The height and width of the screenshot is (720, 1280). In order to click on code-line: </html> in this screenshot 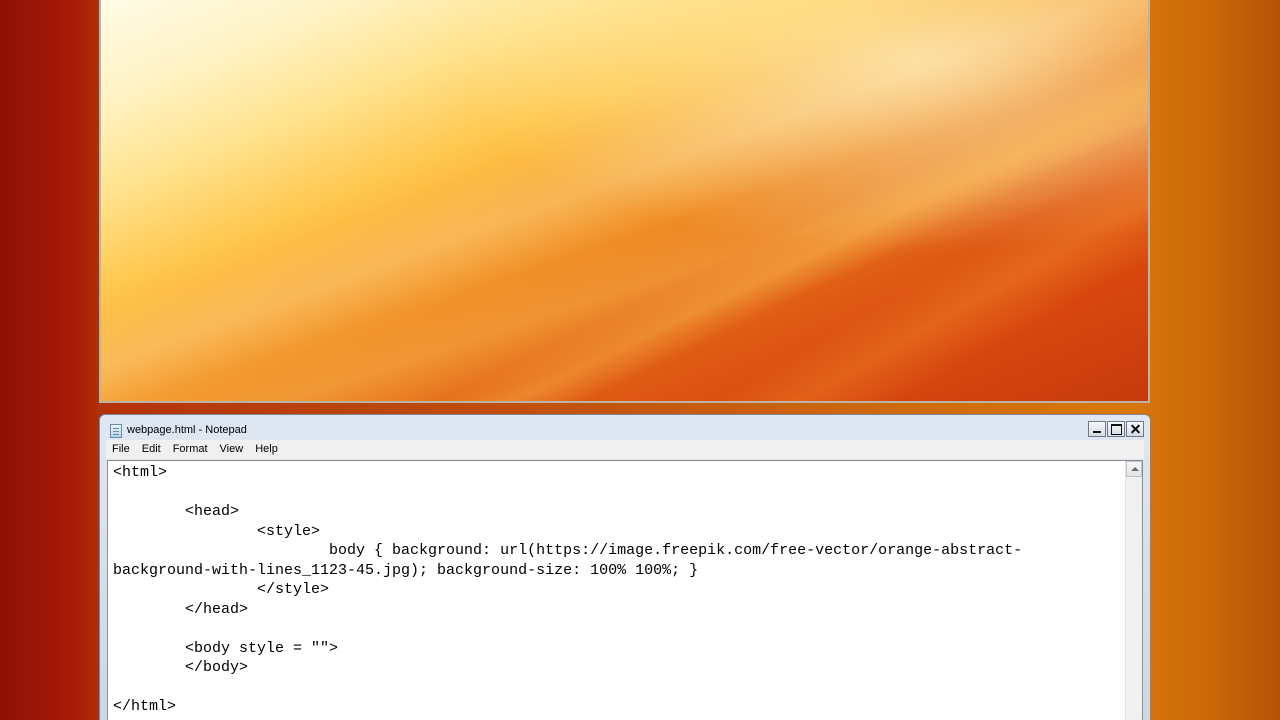, I will do `click(145, 706)`.